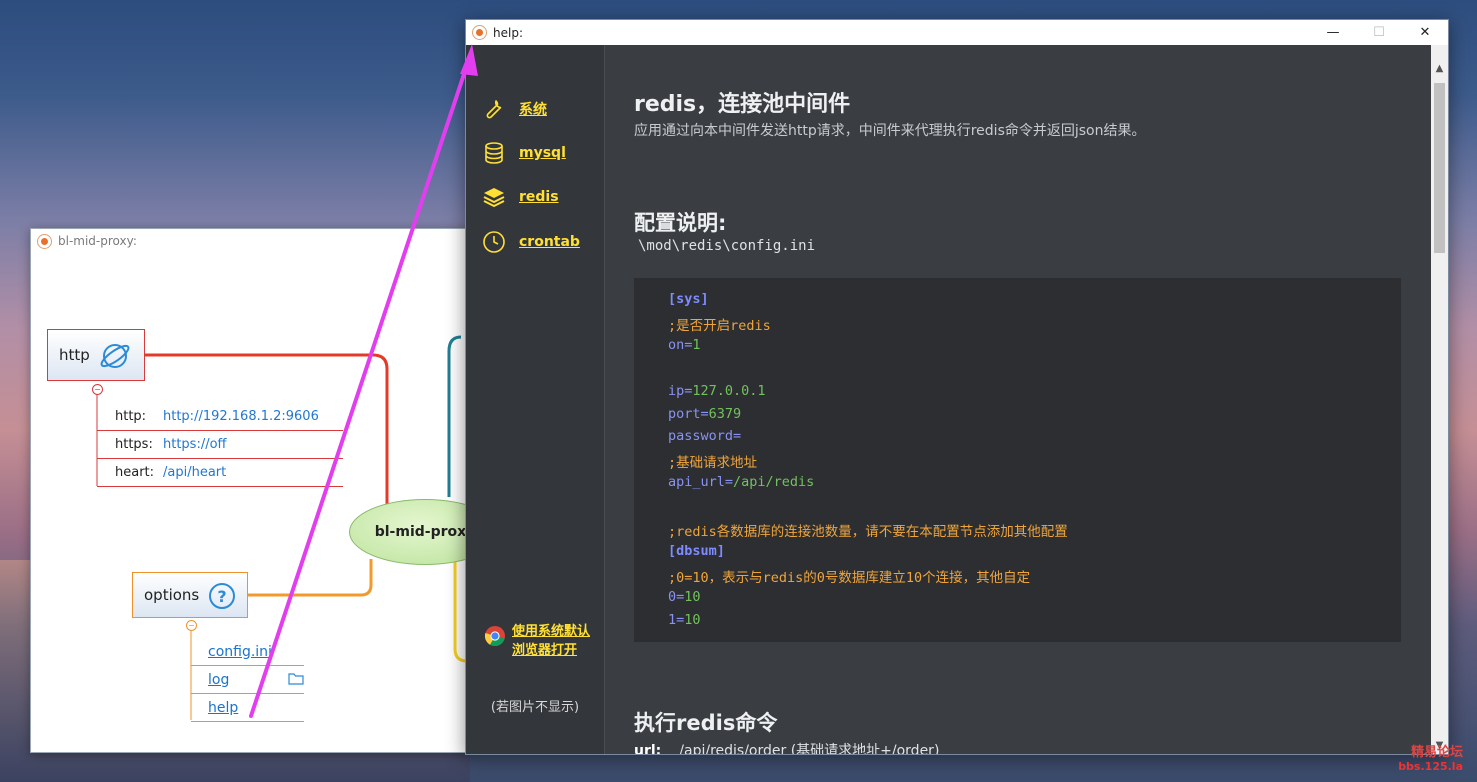  I want to click on nav-item-redis: redis, so click(520, 197).